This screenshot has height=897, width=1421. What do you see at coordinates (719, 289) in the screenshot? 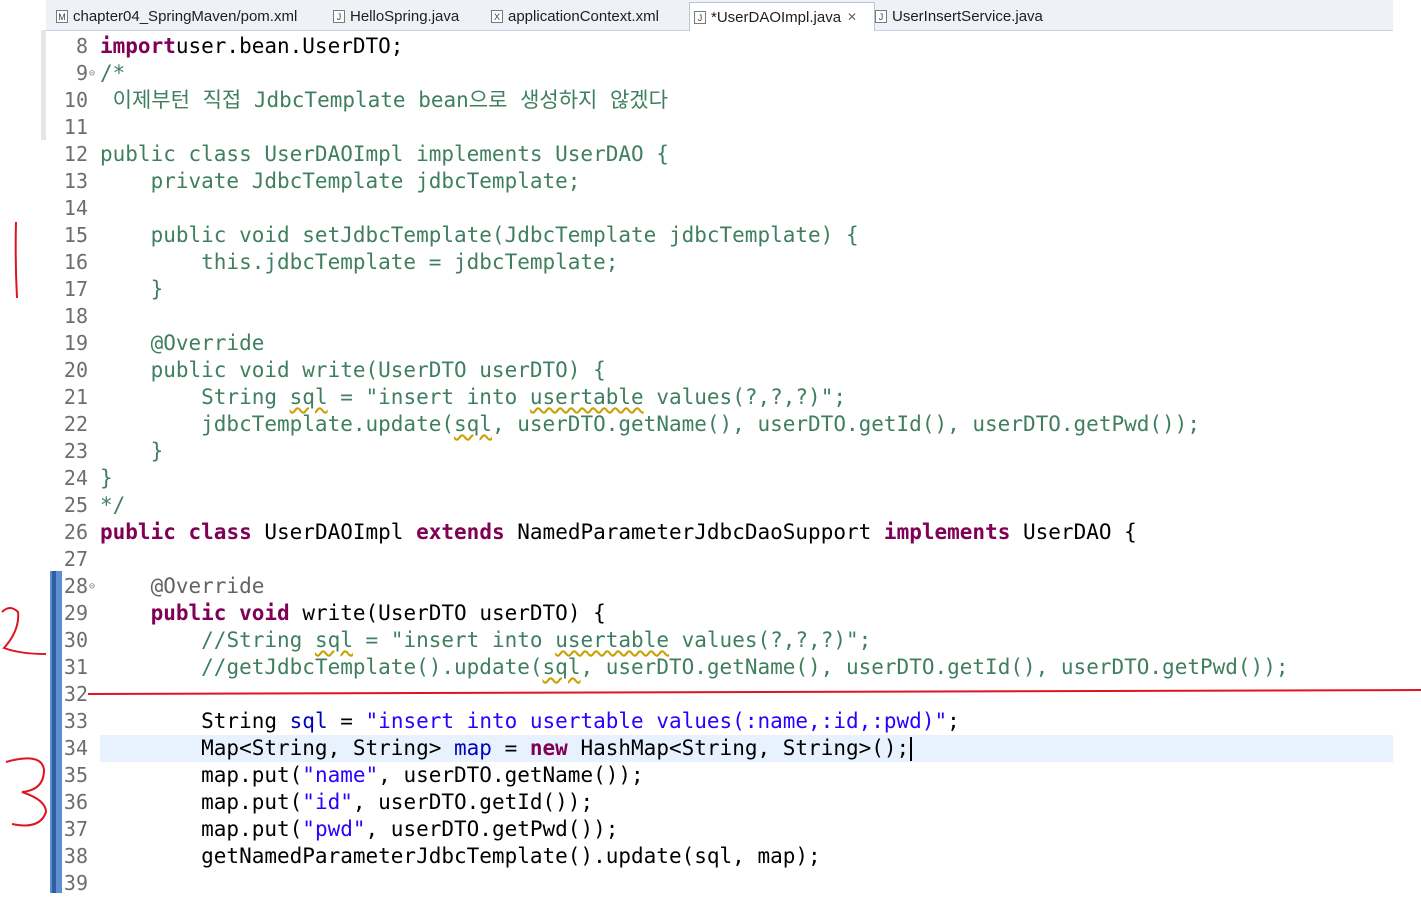
I see `code-line: 17 }` at bounding box center [719, 289].